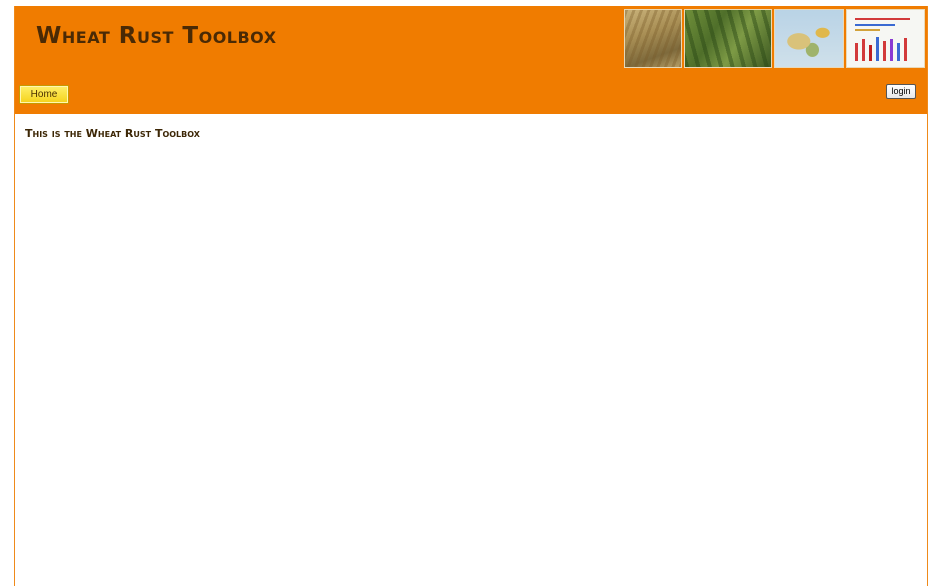  I want to click on home-button: Home, so click(44, 94).